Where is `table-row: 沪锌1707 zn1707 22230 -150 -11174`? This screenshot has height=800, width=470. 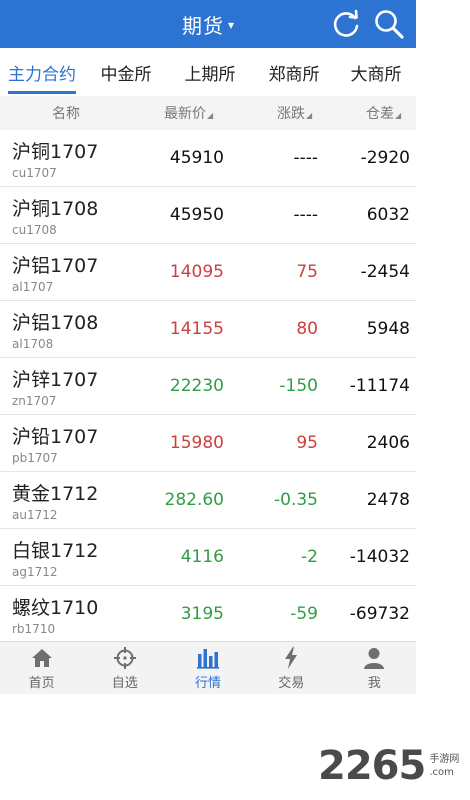 table-row: 沪锌1707 zn1707 22230 -150 -11174 is located at coordinates (208, 386).